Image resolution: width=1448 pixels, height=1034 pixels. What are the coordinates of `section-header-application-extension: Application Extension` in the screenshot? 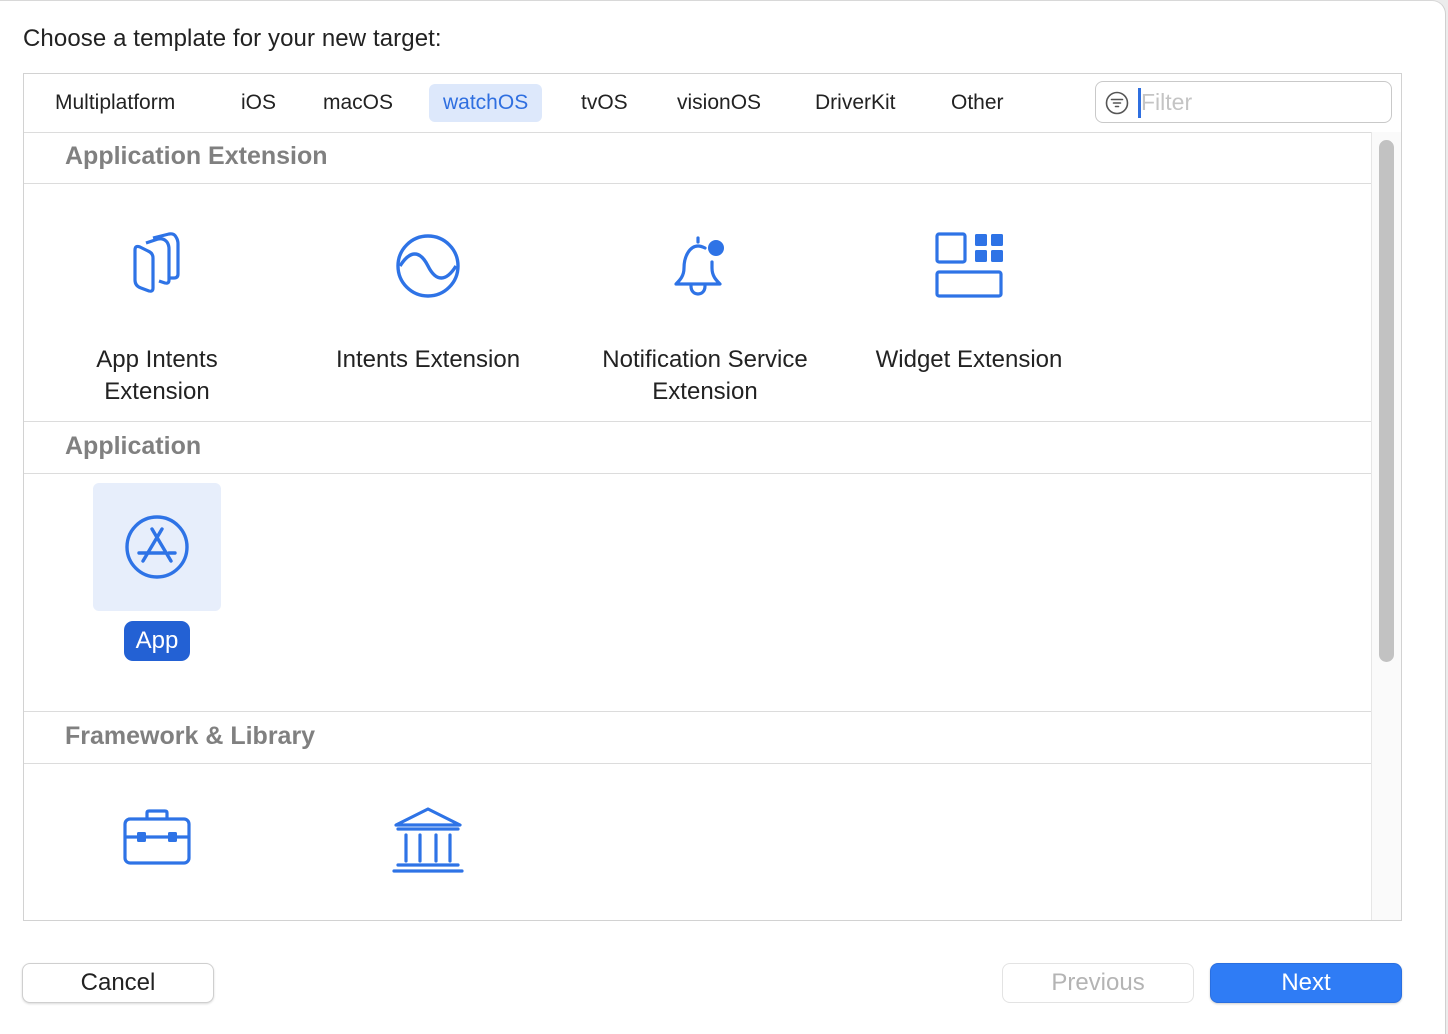 It's located at (697, 158).